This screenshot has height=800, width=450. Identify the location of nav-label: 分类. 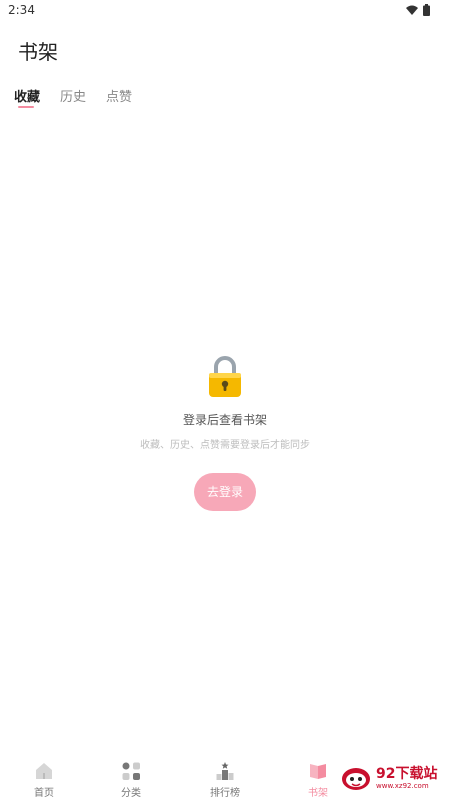
(131, 793).